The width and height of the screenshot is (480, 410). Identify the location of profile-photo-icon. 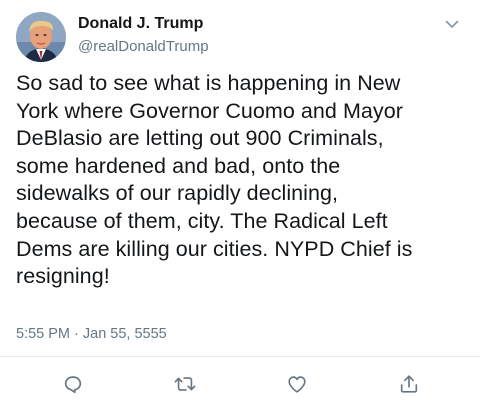
(41, 37).